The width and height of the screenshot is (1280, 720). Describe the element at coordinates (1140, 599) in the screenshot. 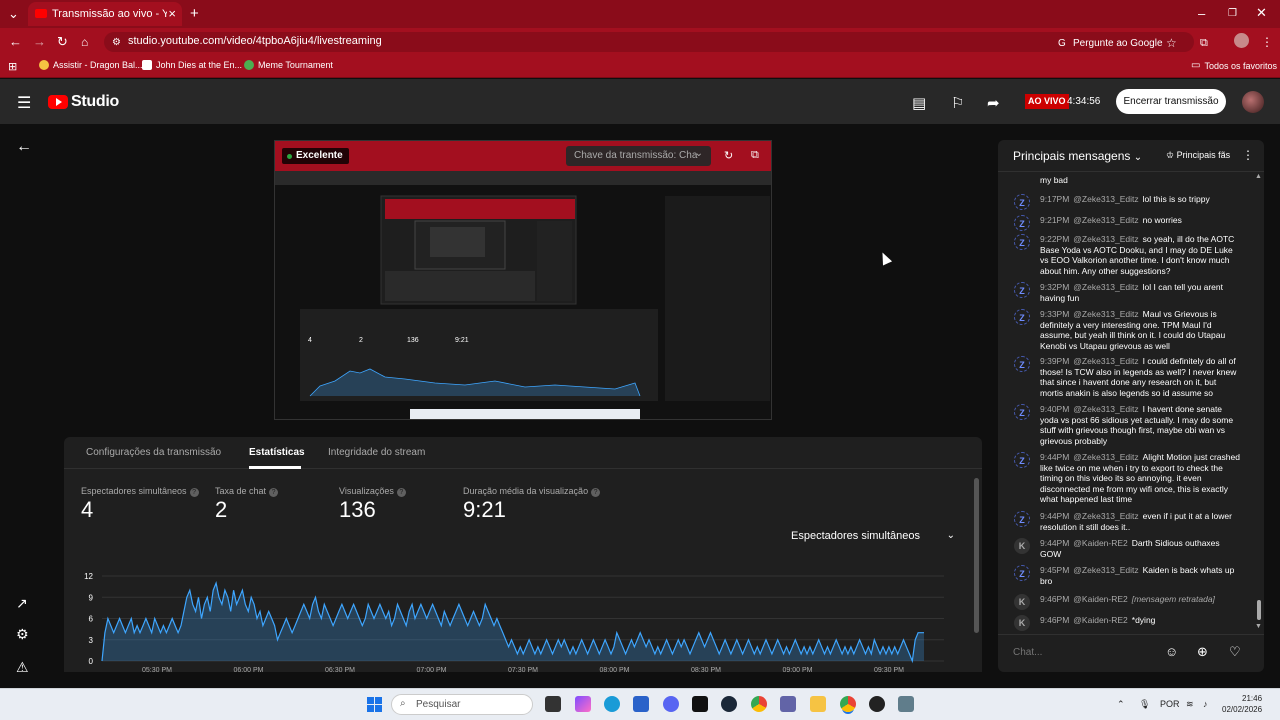

I see `chat-message: 9:46PM @Kaiden-RE2 [mensagem retratada]` at that location.